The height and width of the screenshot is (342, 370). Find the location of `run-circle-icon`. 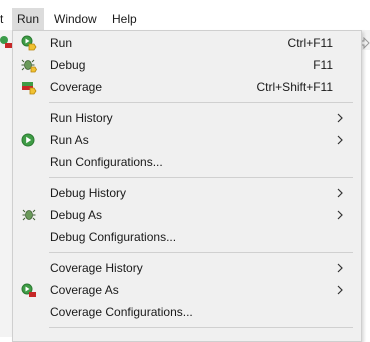

run-circle-icon is located at coordinates (29, 140).